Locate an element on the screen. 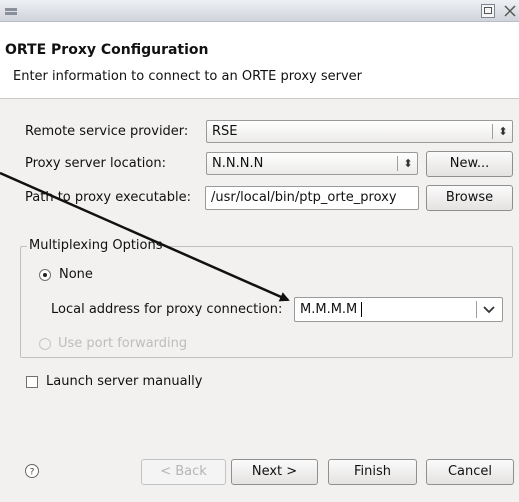 This screenshot has height=502, width=519. close-icon is located at coordinates (510, 11).